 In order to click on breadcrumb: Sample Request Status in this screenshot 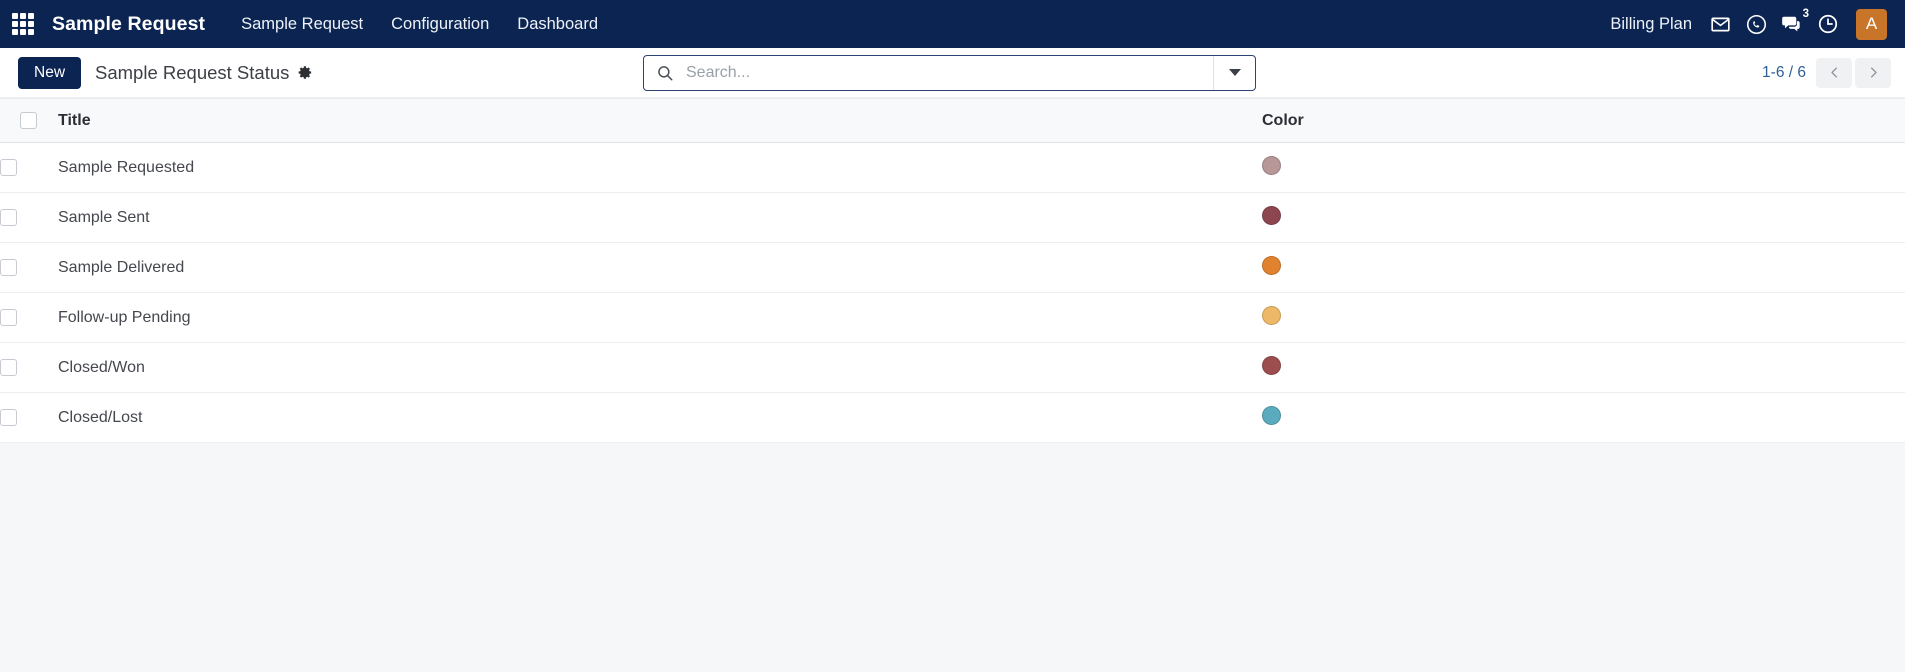, I will do `click(204, 73)`.